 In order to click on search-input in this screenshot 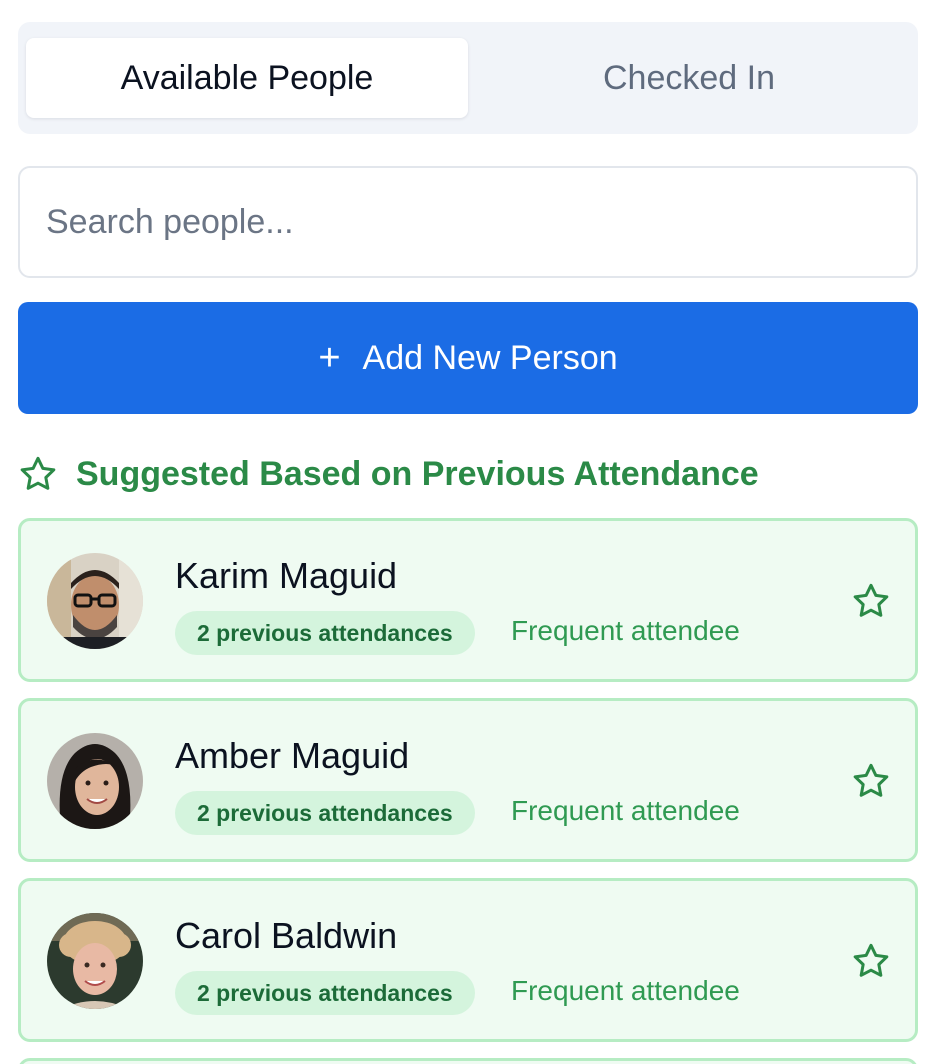, I will do `click(468, 222)`.